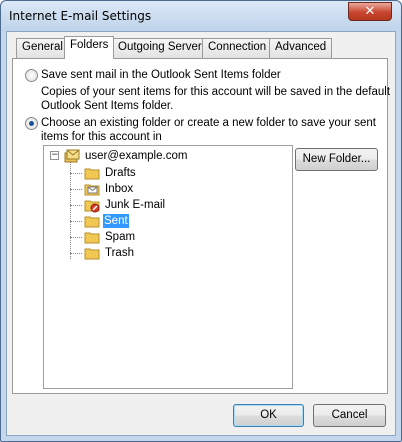 Image resolution: width=402 pixels, height=442 pixels. I want to click on choose-folder-label-line2: items for this account in, so click(101, 137).